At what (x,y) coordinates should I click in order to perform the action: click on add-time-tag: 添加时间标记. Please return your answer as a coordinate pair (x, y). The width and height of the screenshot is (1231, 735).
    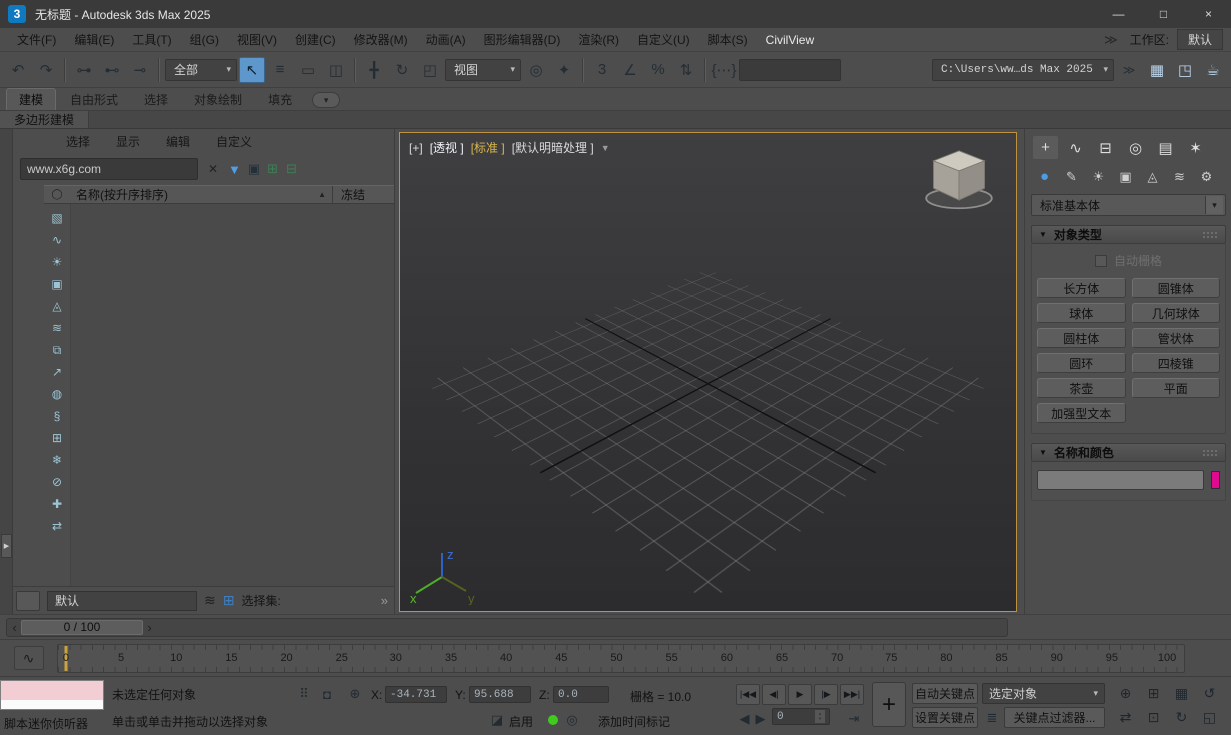
    Looking at the image, I should click on (634, 721).